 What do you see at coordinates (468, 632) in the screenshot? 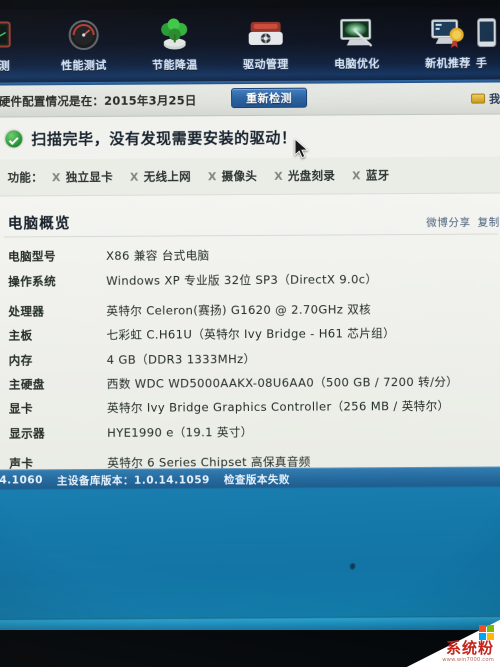
I see `windows-logo-icon` at bounding box center [468, 632].